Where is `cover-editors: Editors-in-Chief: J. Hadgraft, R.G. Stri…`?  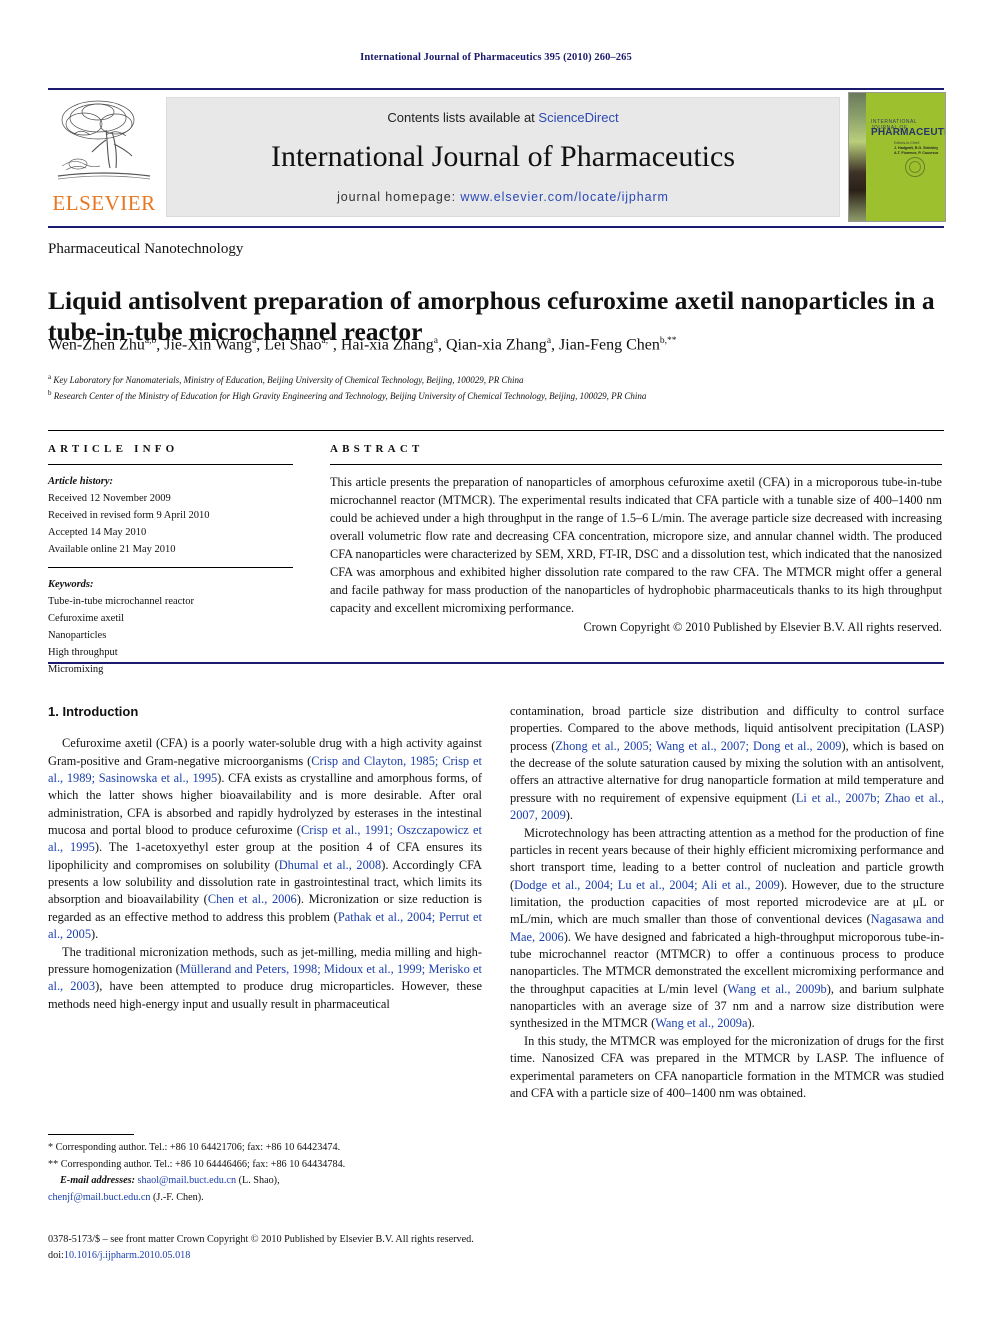 cover-editors: Editors-in-Chief: J. Hadgraft, R.G. Stri… is located at coordinates (918, 149).